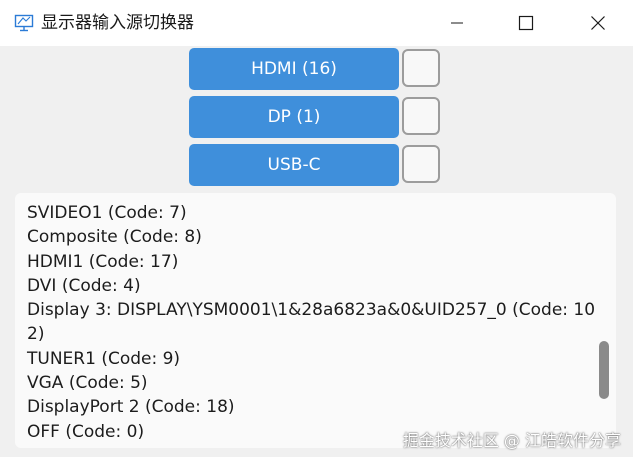  I want to click on list-item: TUNER1 (Code: 9), so click(312, 359).